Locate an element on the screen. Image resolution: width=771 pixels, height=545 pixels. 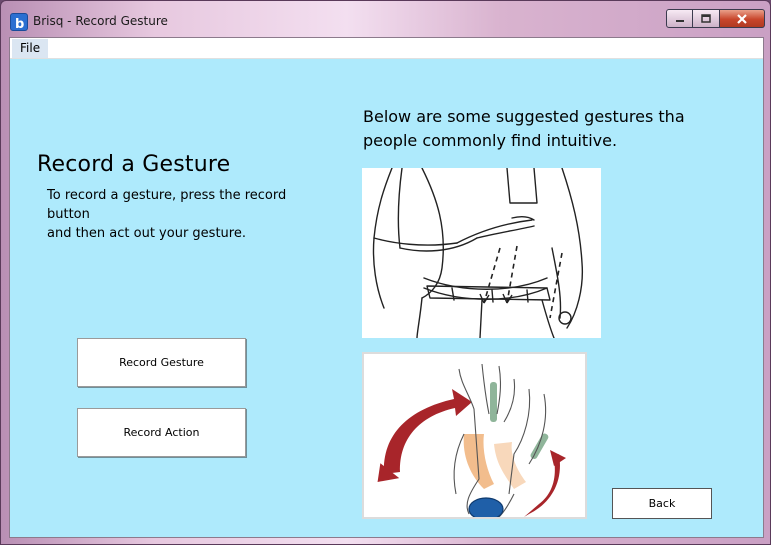
minimize-icon is located at coordinates (679, 20).